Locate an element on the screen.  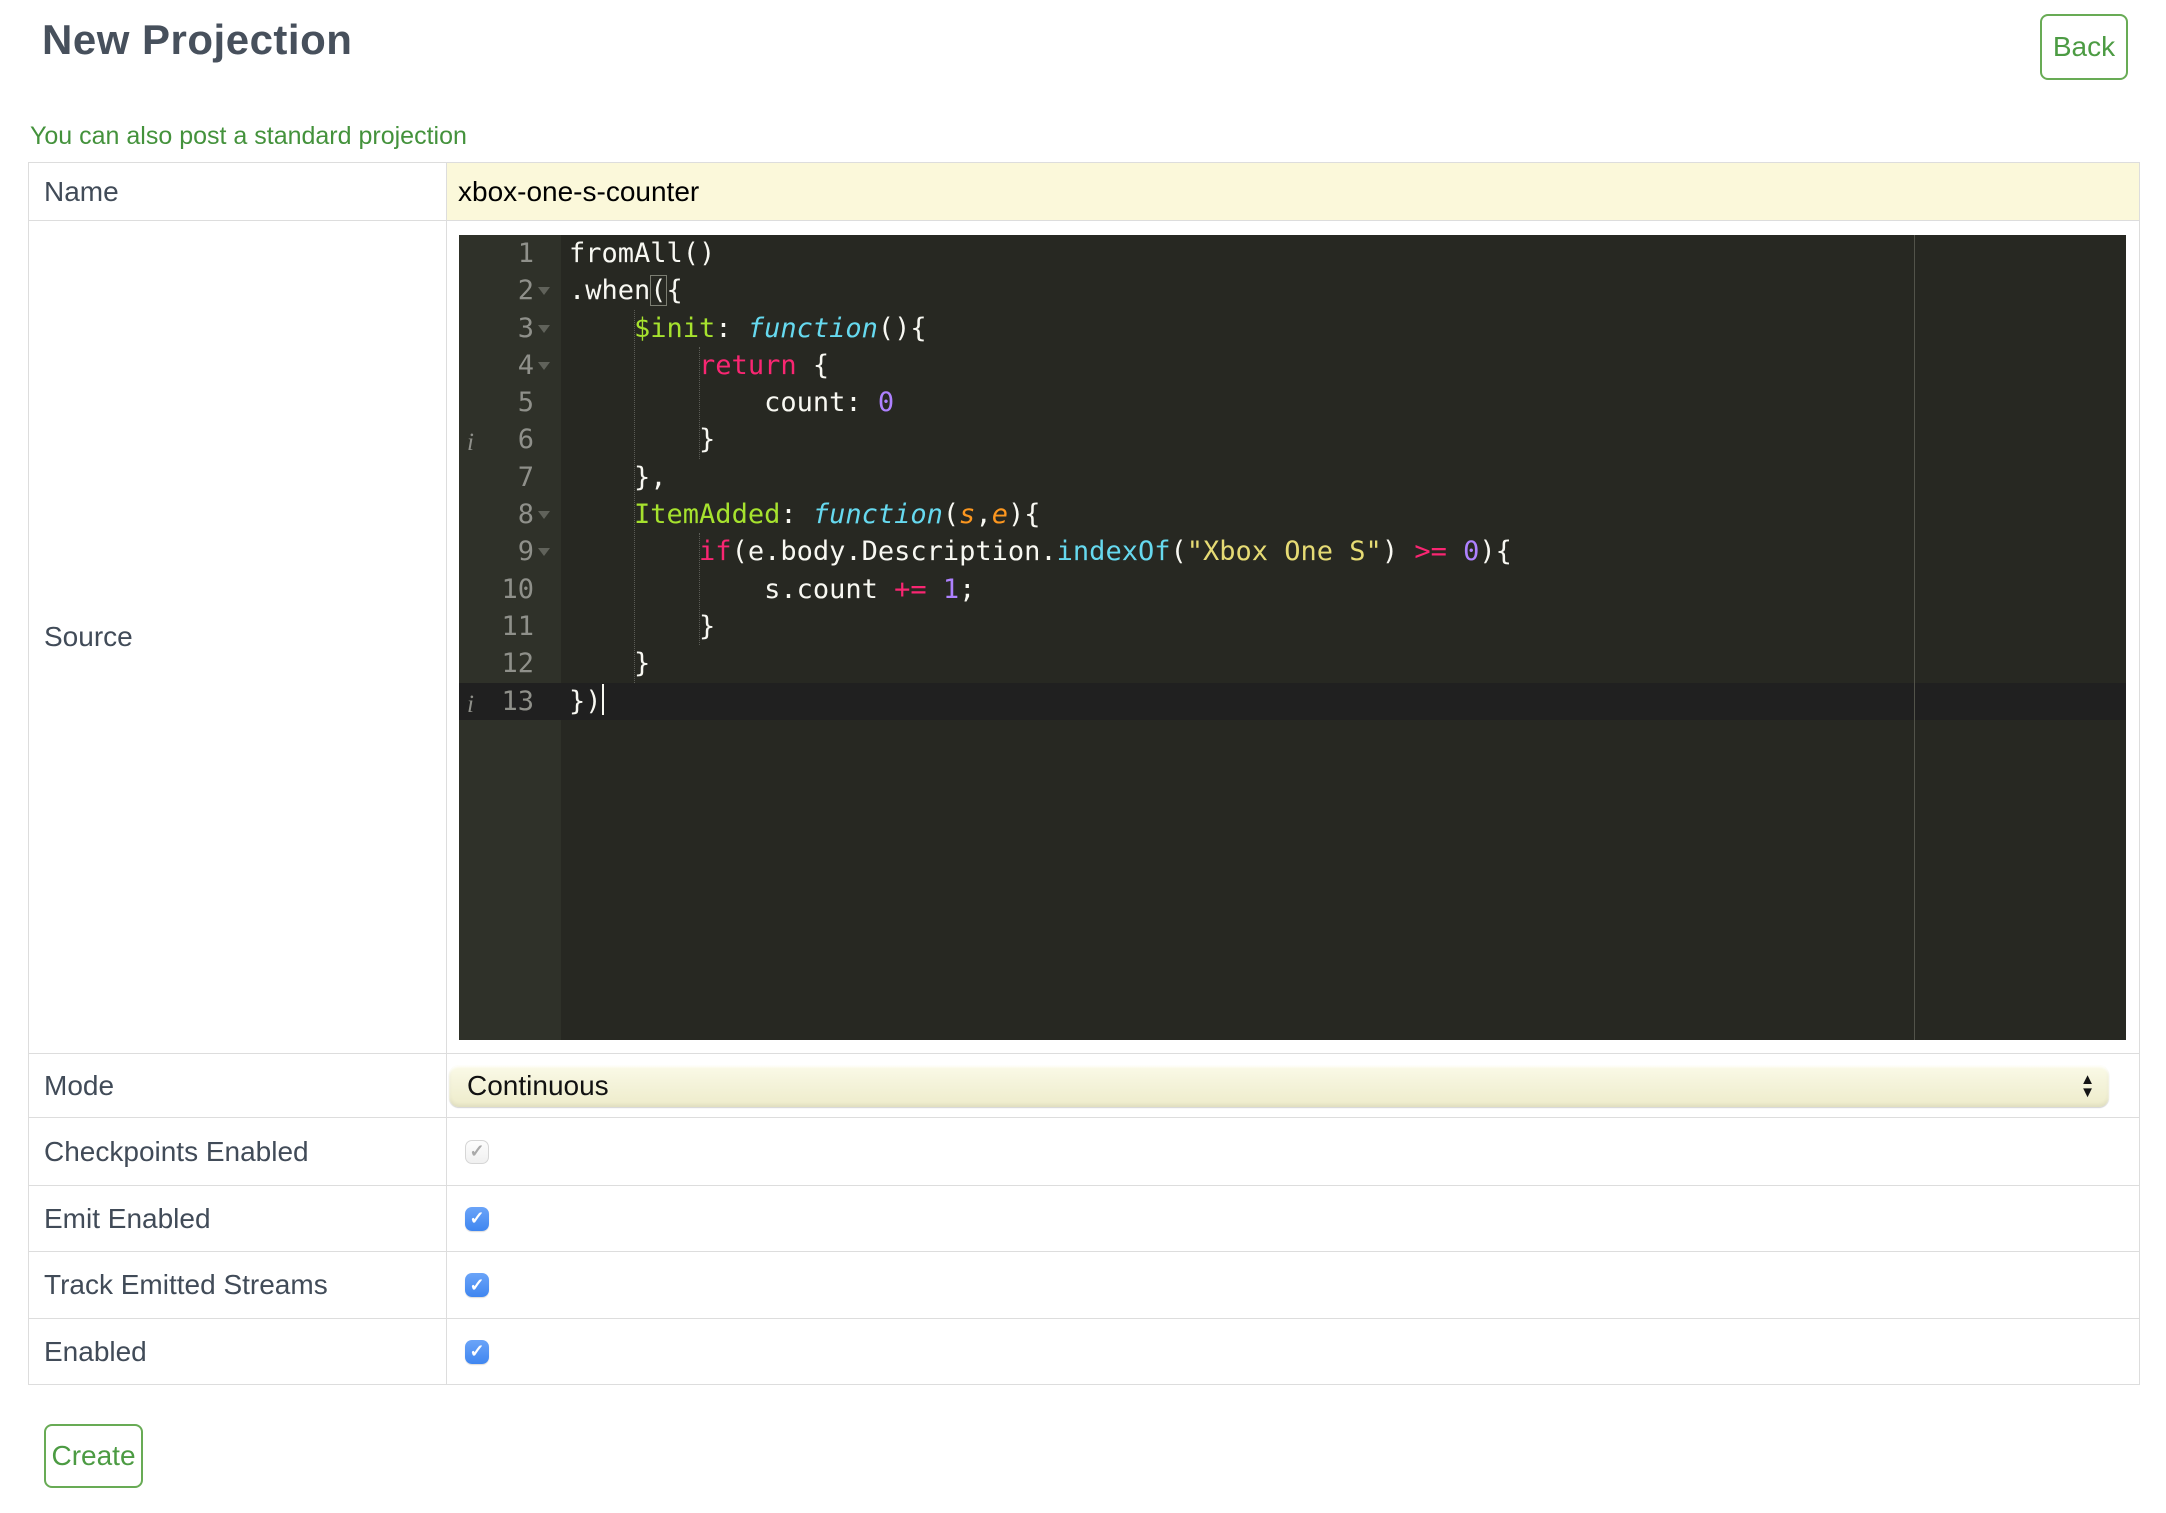
checkpoints-enabled-checkbox: ✓ is located at coordinates (477, 1151).